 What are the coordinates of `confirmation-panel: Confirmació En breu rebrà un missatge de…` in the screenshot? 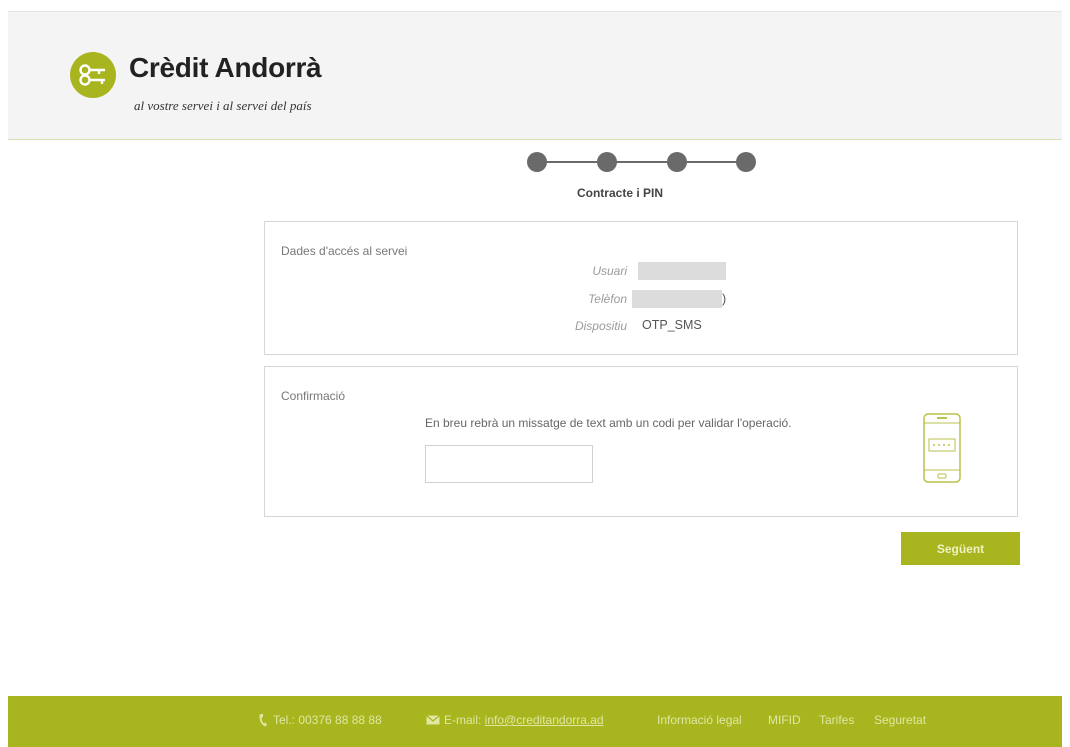 It's located at (641, 441).